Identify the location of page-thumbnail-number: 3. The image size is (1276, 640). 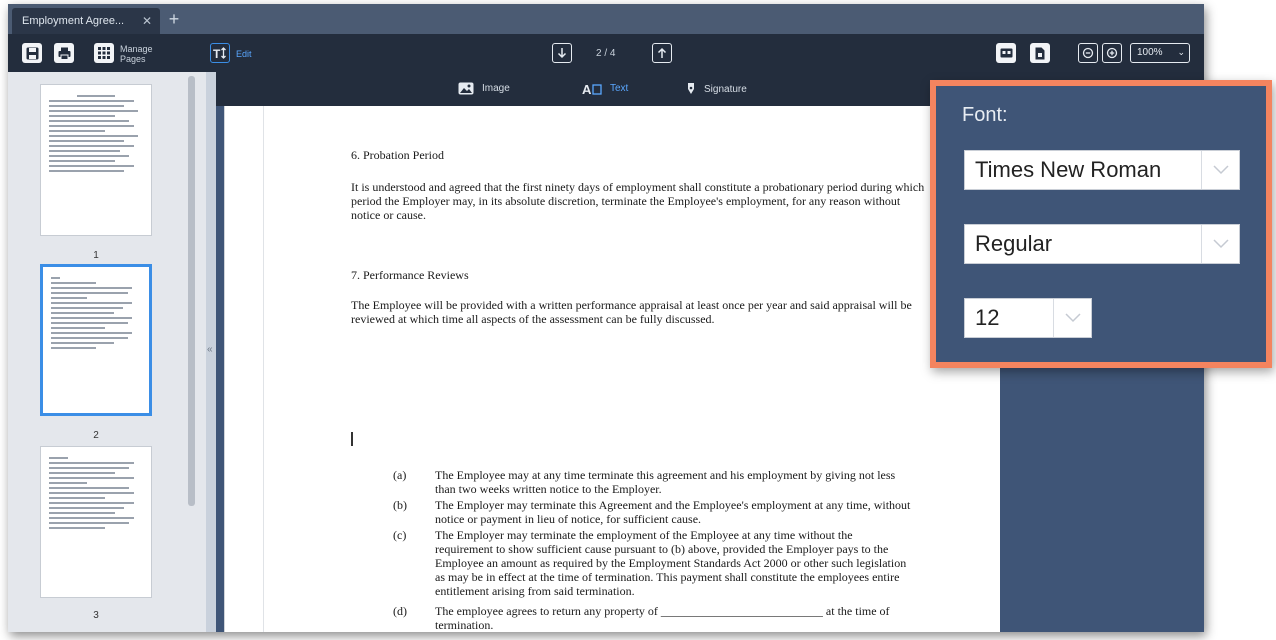
(96, 615).